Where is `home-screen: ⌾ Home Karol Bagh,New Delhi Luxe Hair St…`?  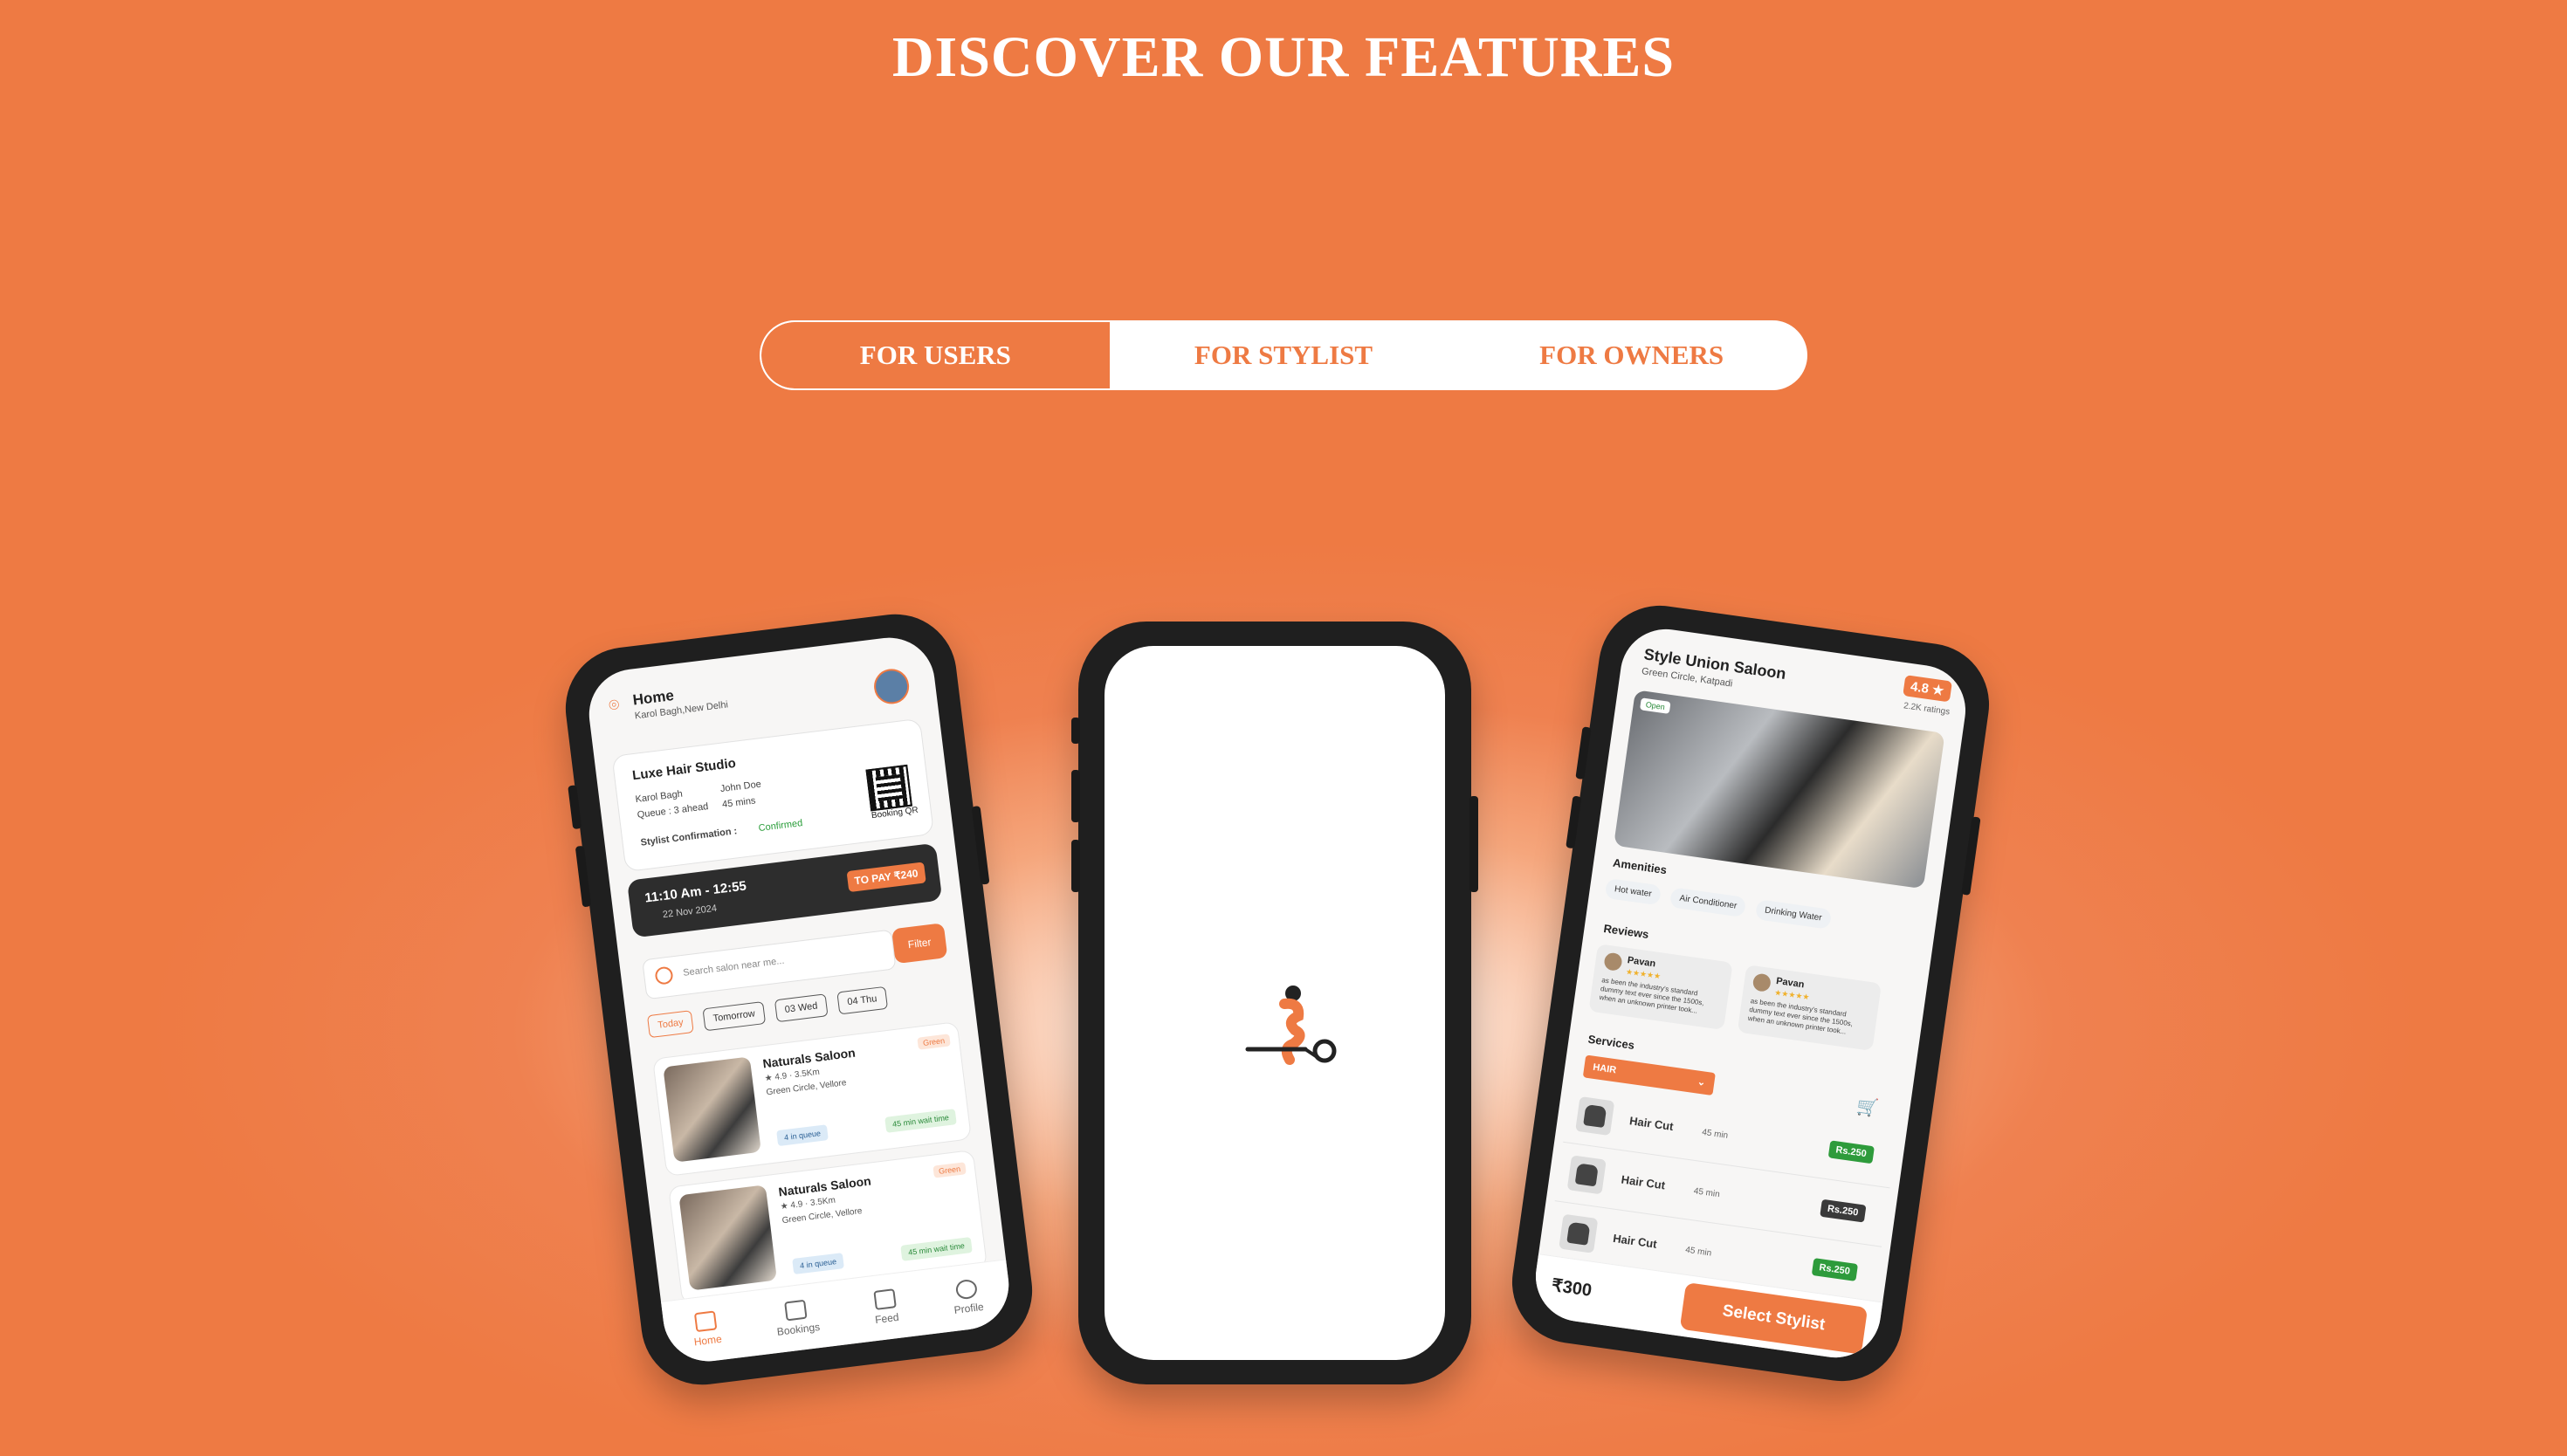
home-screen: ⌾ Home Karol Bagh,New Delhi Luxe Hair St… is located at coordinates (799, 999).